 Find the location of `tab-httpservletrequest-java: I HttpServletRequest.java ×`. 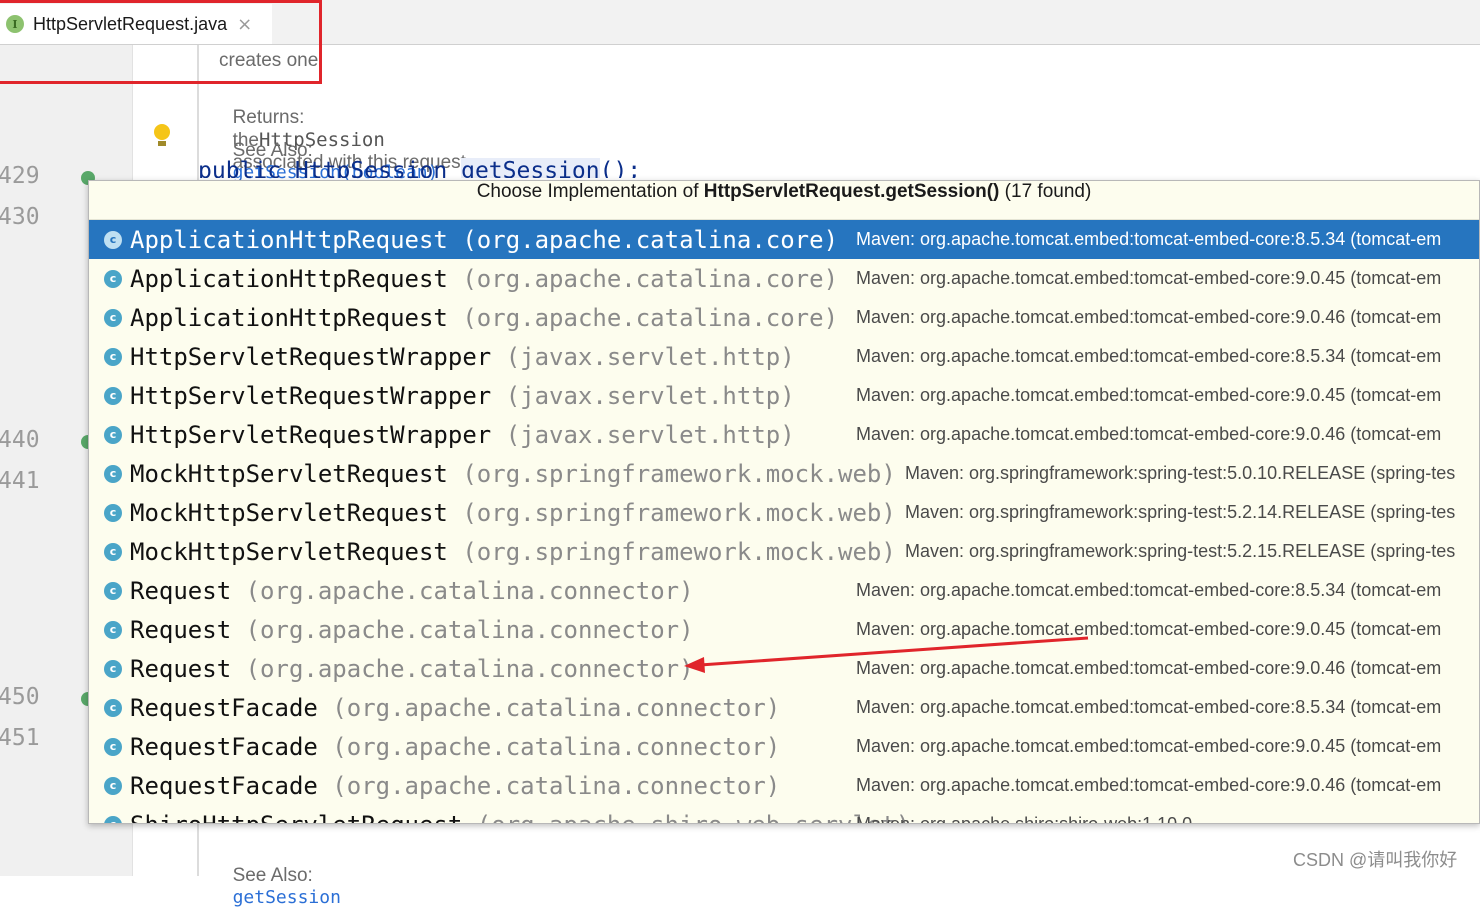

tab-httpservletrequest-java: I HttpServletRequest.java × is located at coordinates (136, 24).